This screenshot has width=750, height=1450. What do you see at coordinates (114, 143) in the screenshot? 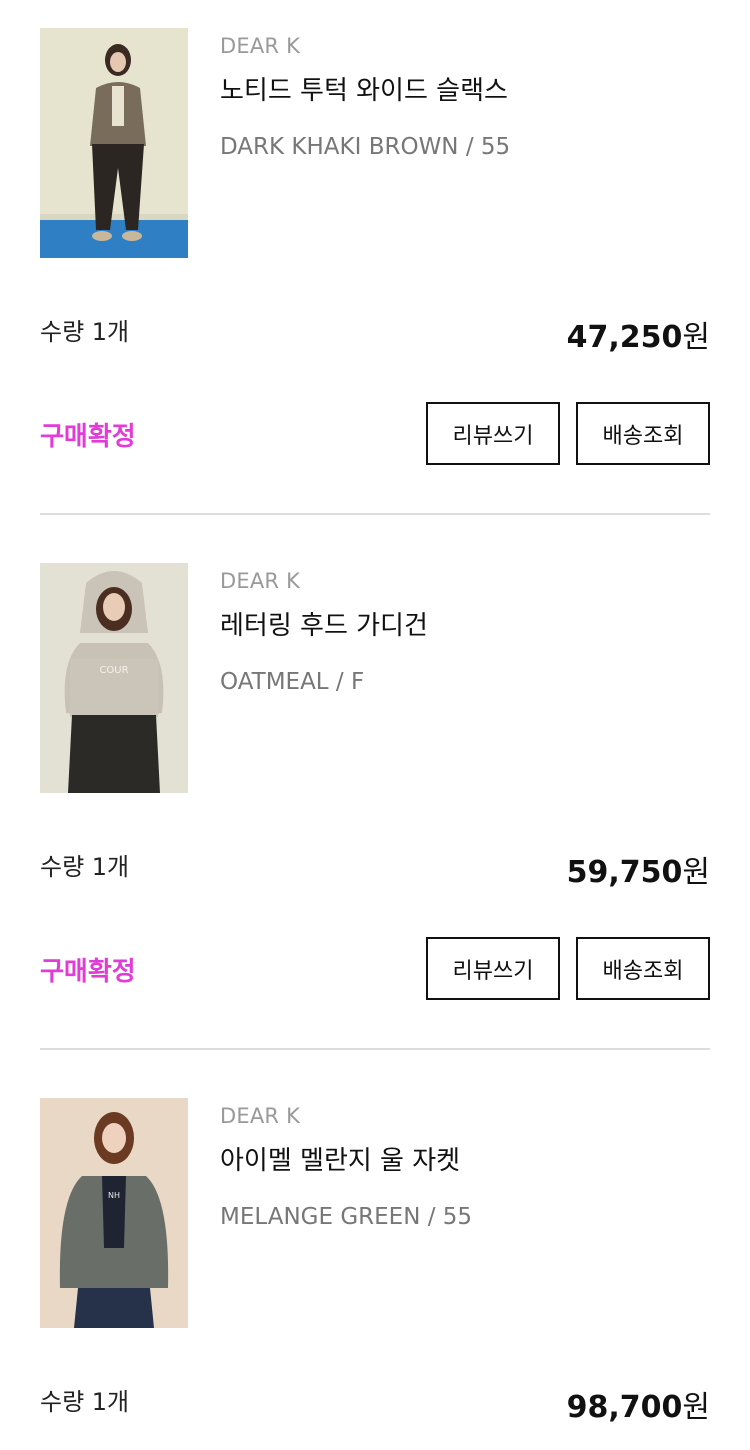
I see `product-thumbnail` at bounding box center [114, 143].